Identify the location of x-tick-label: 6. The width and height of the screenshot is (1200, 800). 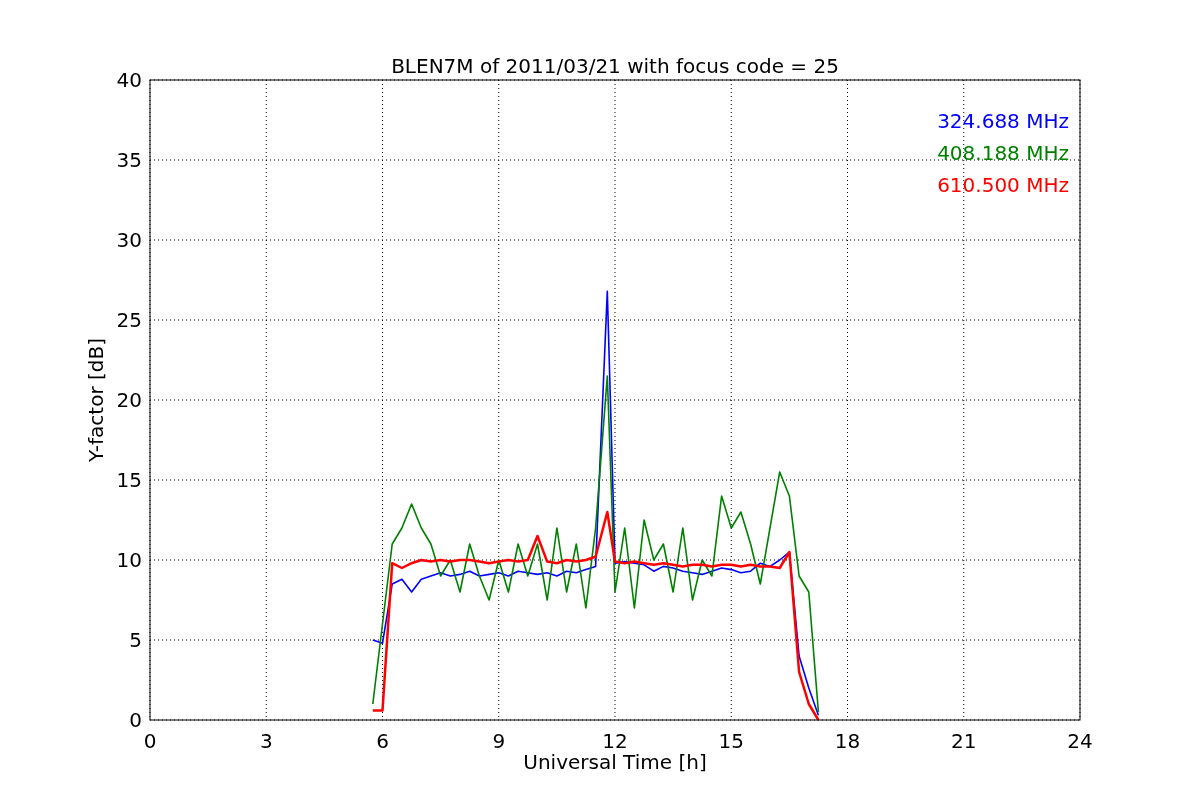
(382, 741).